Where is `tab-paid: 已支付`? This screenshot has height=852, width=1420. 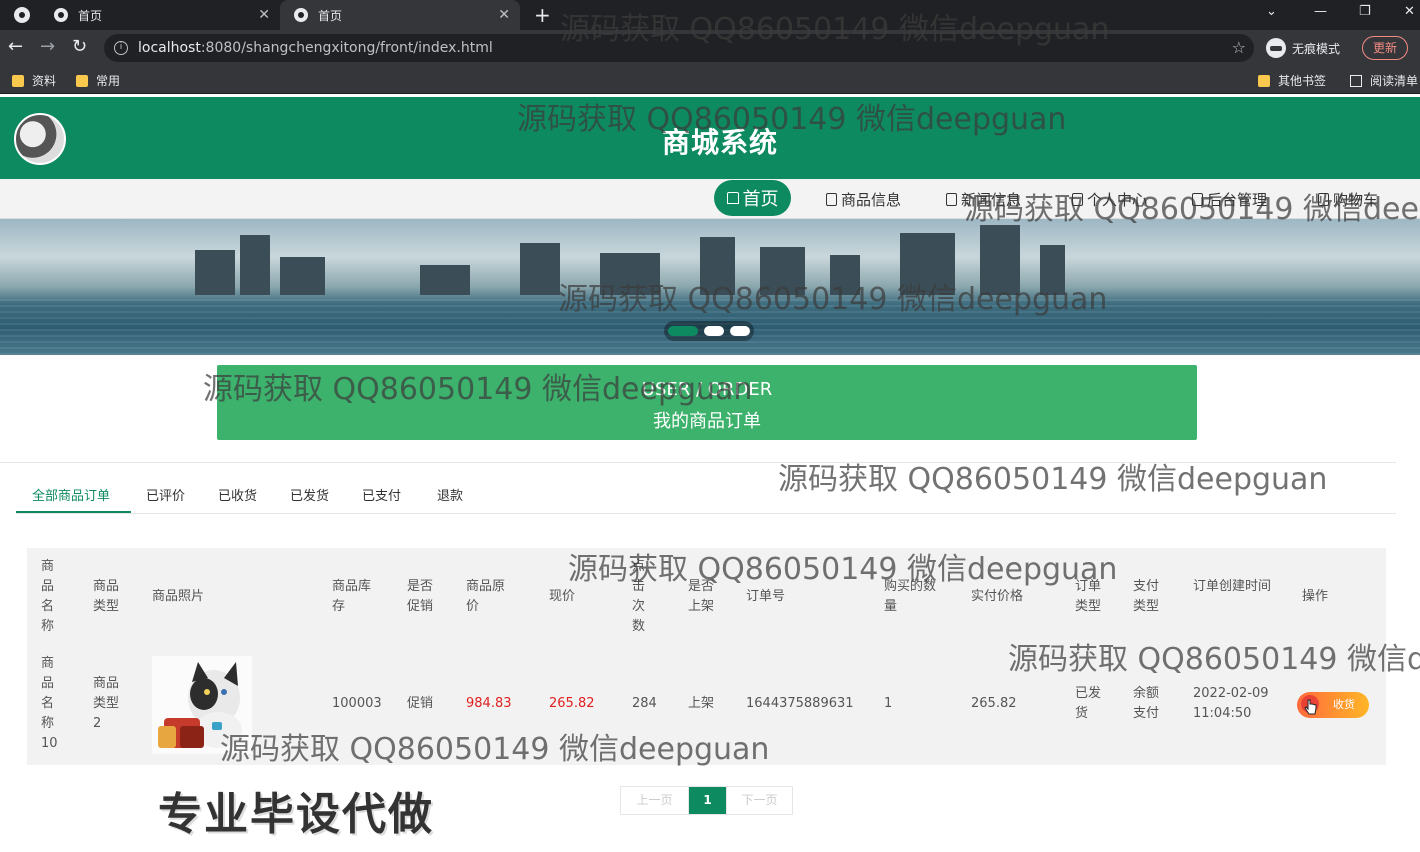
tab-paid: 已支付 is located at coordinates (381, 494).